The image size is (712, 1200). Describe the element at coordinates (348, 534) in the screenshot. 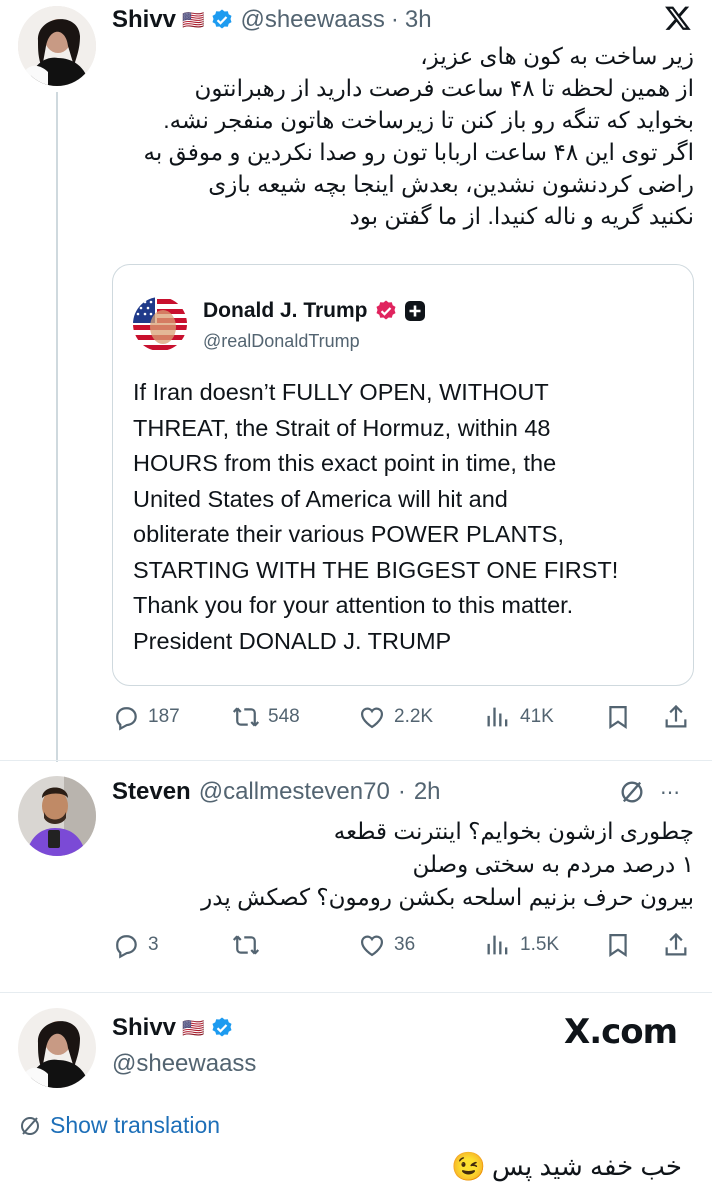

I see `quote-line: obliterate their various POWER PLANTS,` at that location.